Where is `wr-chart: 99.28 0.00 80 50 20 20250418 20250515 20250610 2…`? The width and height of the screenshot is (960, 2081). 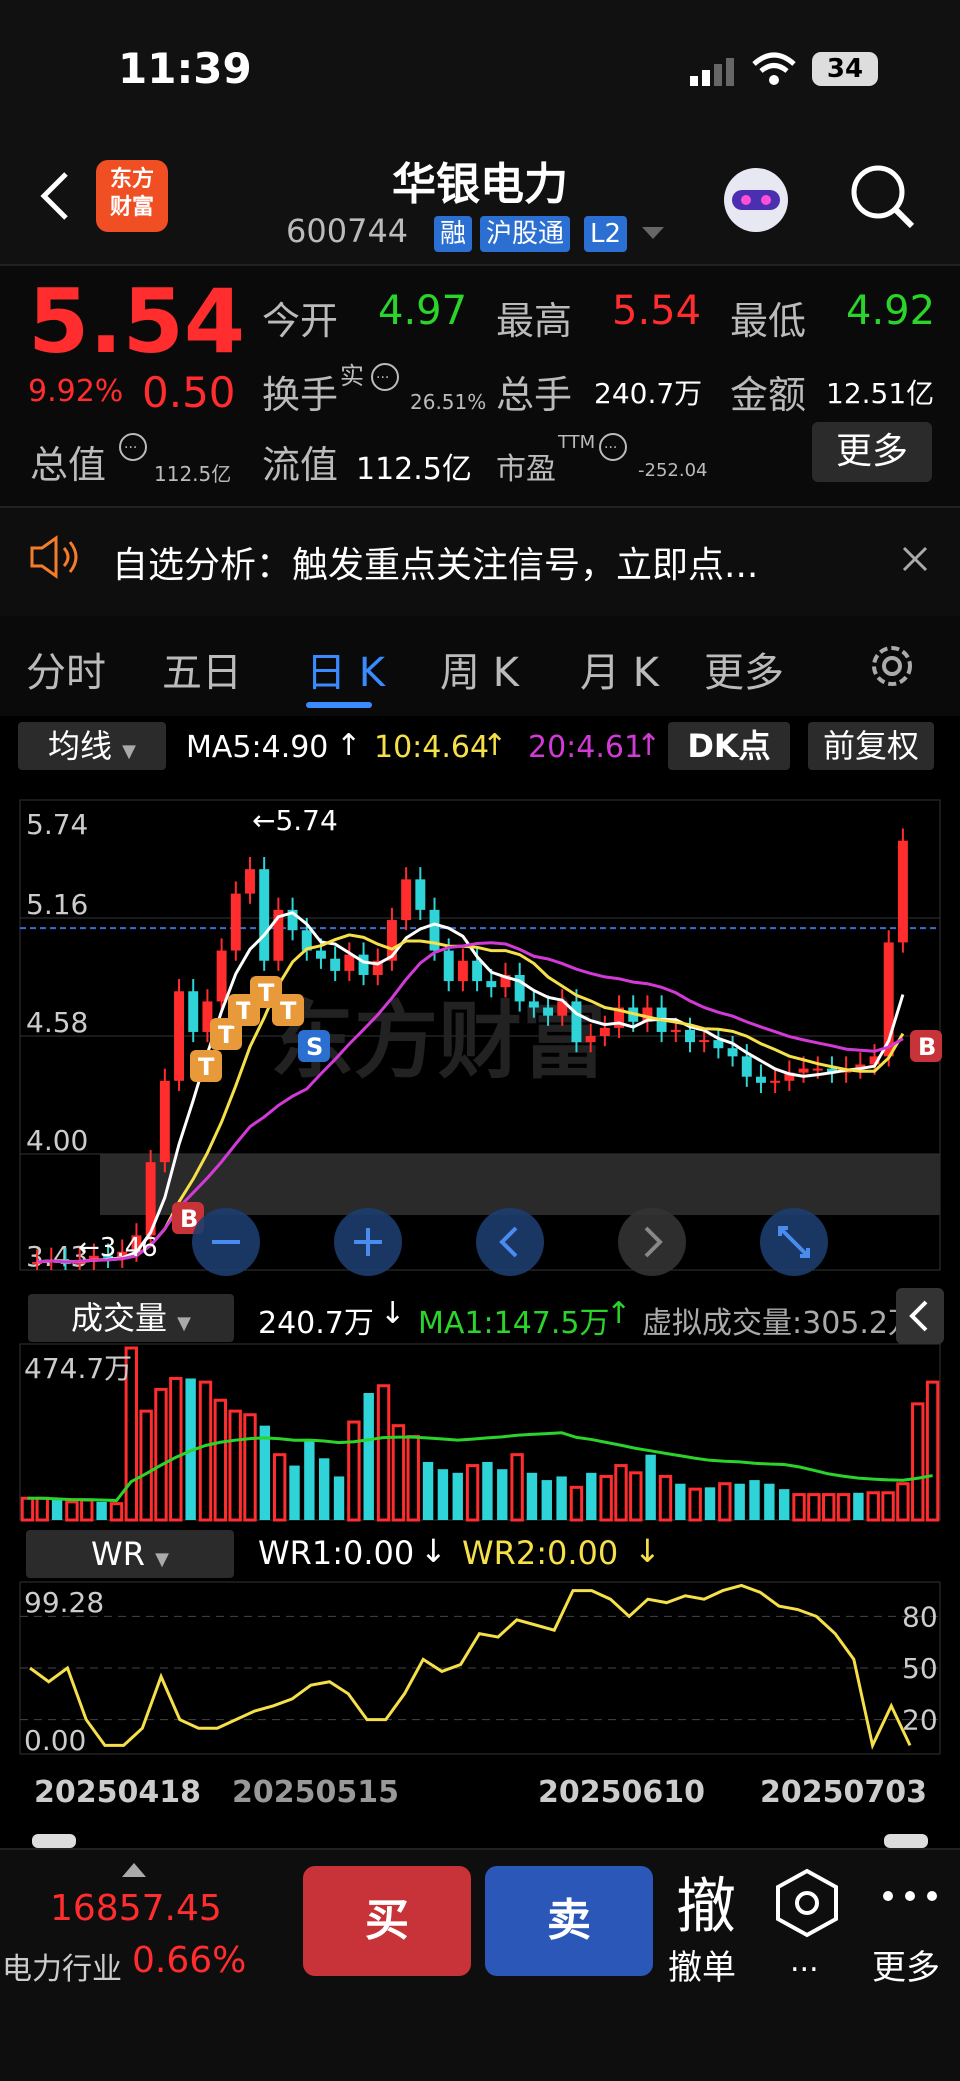
wr-chart: 99.28 0.00 80 50 20 20250418 20250515 20250610 2… is located at coordinates (480, 1714).